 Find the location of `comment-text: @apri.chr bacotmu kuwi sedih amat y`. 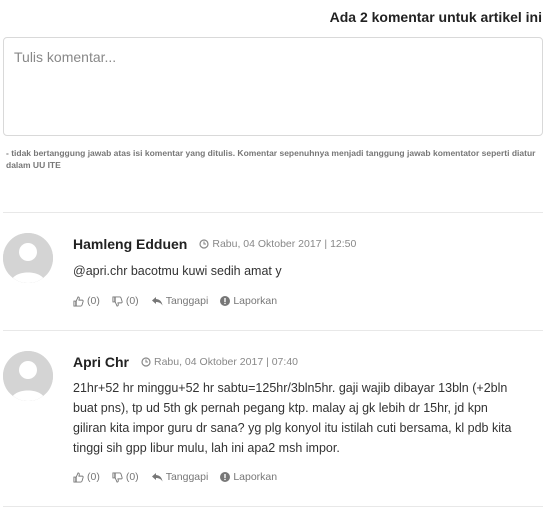

comment-text: @apri.chr bacotmu kuwi sedih amat y is located at coordinates (177, 271).